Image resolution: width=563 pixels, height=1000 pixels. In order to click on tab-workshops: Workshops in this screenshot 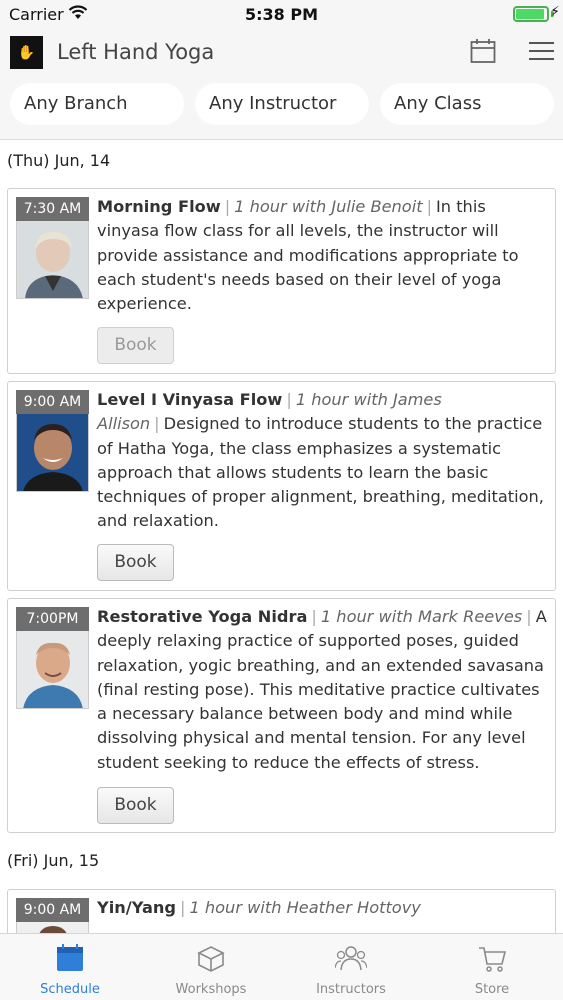, I will do `click(211, 967)`.